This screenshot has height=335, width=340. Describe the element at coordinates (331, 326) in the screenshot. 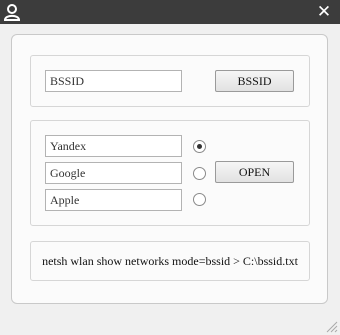

I see `resize-grip-icon` at that location.